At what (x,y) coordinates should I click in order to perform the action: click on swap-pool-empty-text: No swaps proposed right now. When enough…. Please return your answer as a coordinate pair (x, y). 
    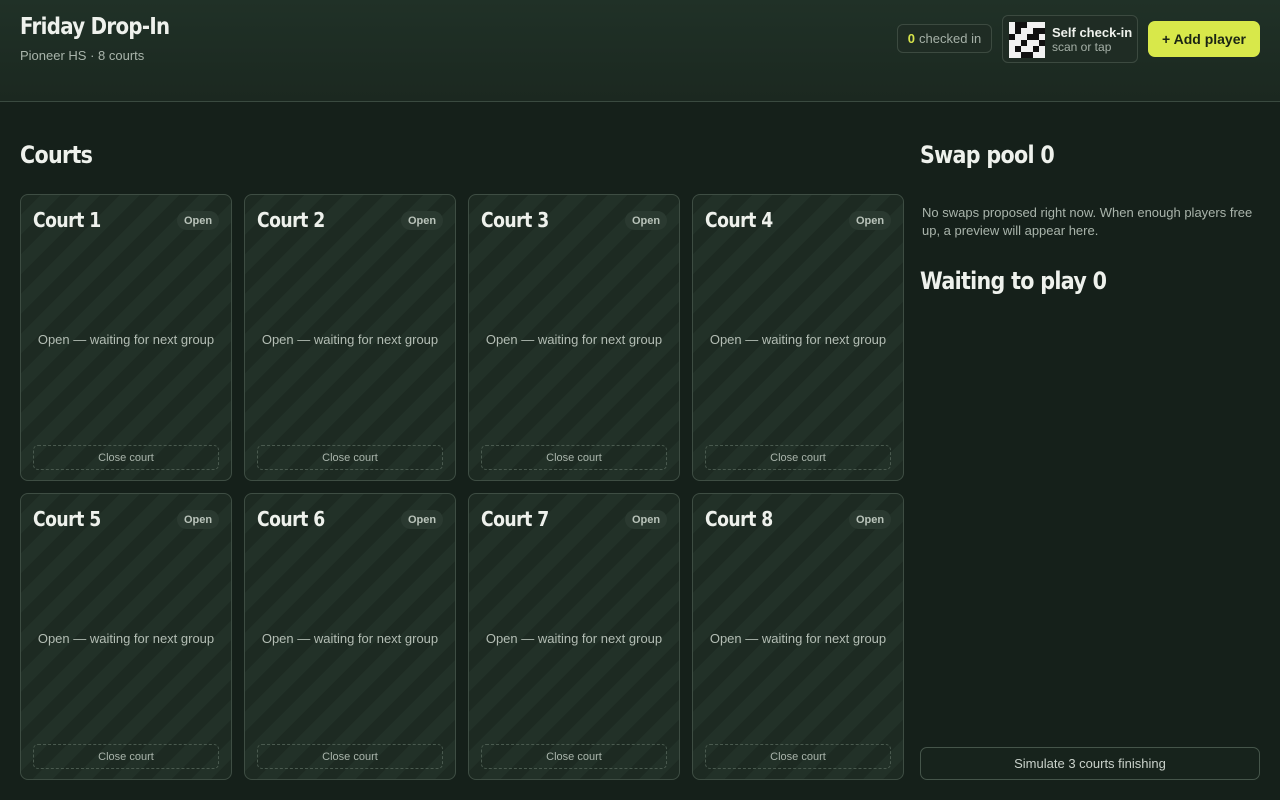
    Looking at the image, I should click on (1087, 221).